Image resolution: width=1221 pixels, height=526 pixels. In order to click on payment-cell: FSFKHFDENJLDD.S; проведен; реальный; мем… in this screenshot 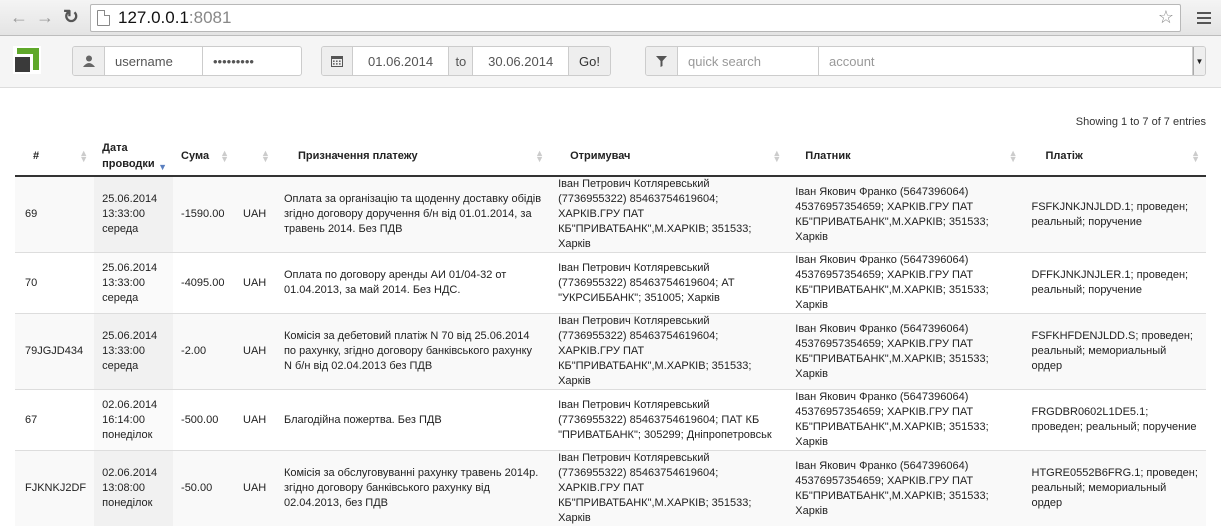, I will do `click(1115, 352)`.